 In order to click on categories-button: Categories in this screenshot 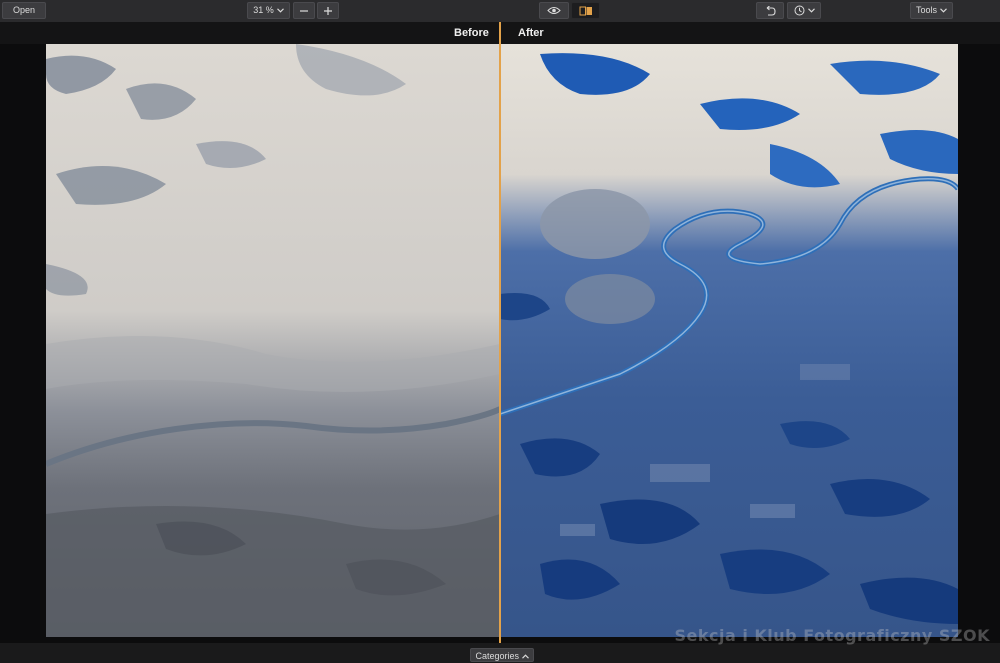, I will do `click(502, 655)`.